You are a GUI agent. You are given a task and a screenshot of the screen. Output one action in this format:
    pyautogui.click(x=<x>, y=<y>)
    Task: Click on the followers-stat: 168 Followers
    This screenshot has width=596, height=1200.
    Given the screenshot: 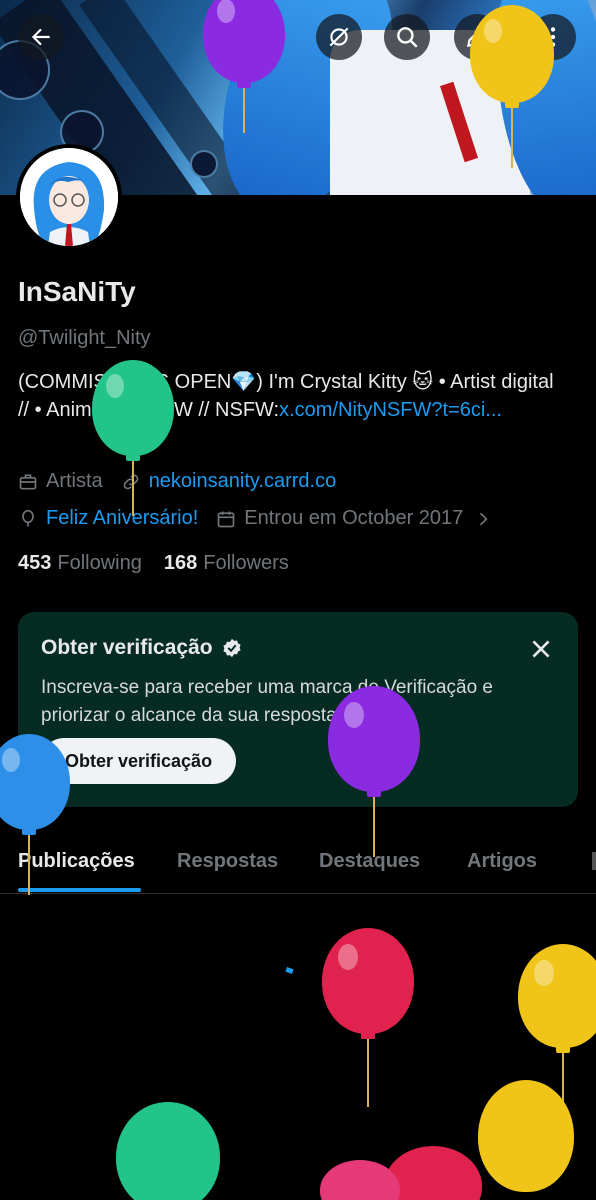 What is the action you would take?
    pyautogui.click(x=226, y=563)
    